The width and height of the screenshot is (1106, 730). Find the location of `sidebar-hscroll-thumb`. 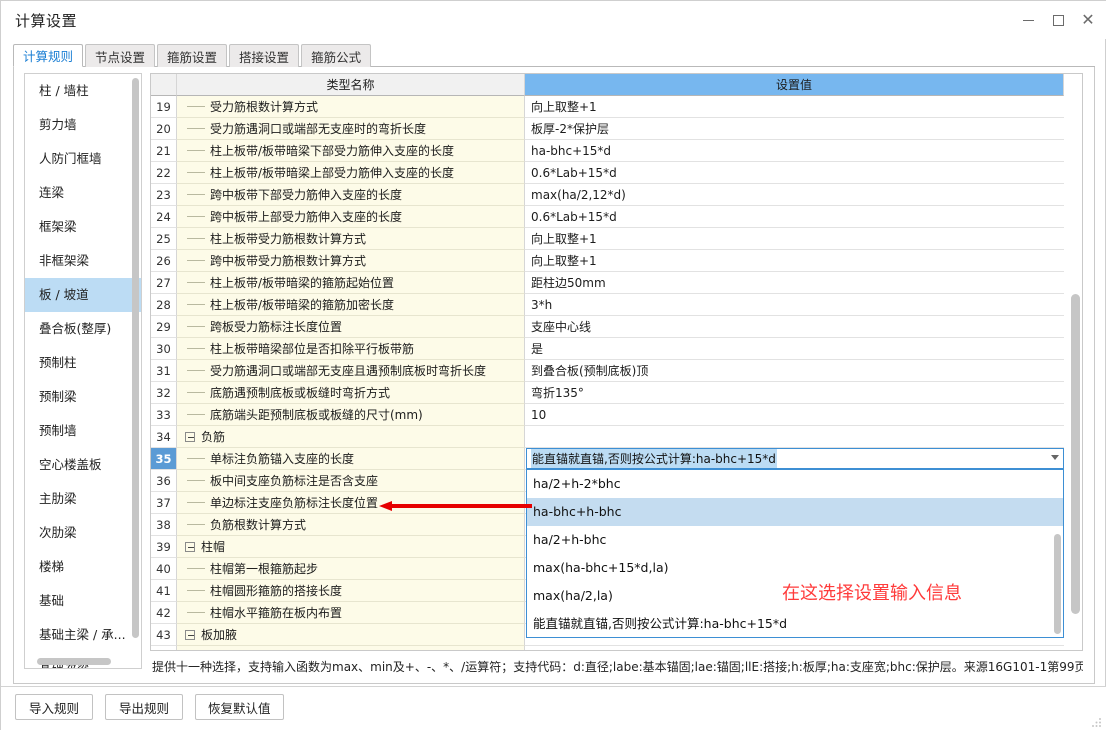

sidebar-hscroll-thumb is located at coordinates (74, 661).